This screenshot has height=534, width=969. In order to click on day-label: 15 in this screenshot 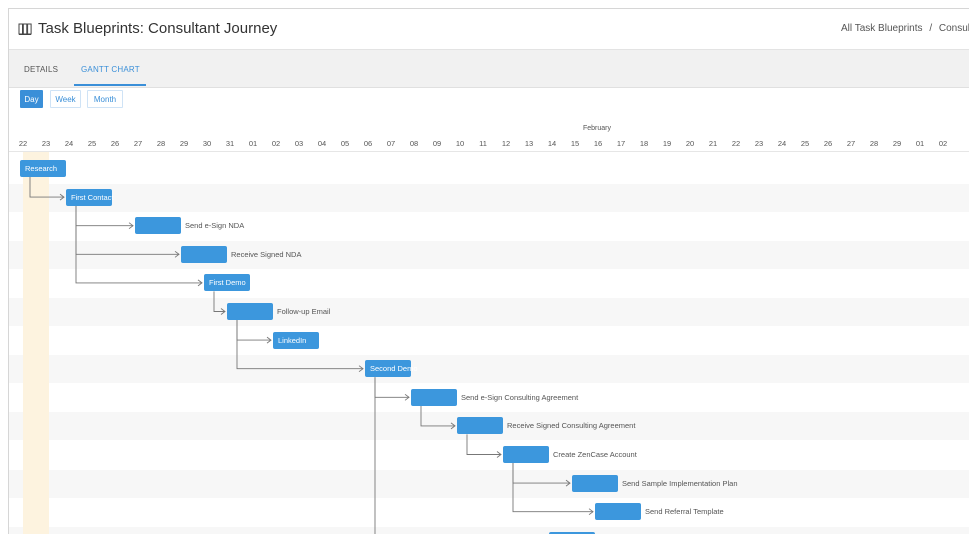, I will do `click(575, 143)`.